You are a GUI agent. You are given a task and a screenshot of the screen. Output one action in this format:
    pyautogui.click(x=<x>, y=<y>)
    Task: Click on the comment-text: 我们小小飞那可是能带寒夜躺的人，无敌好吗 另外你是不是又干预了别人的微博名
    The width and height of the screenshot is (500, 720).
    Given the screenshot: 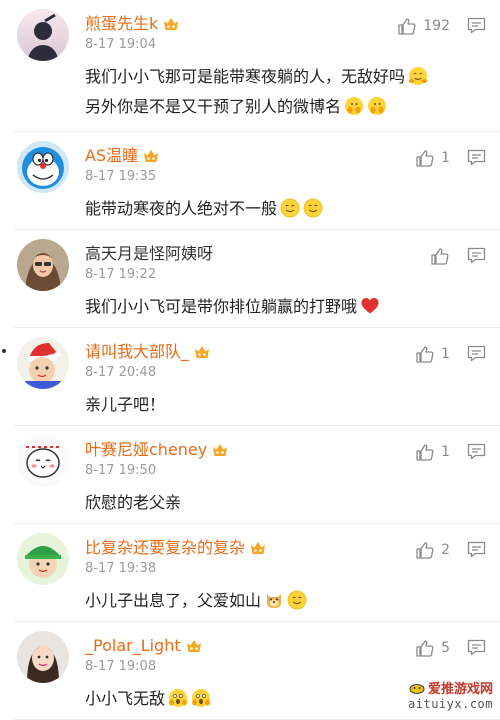 What is the action you would take?
    pyautogui.click(x=282, y=92)
    